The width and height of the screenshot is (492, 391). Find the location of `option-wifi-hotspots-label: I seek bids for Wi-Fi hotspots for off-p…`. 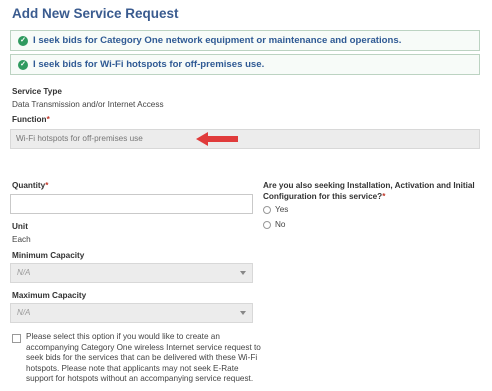

option-wifi-hotspots-label: I seek bids for Wi-Fi hotspots for off-p… is located at coordinates (149, 64).